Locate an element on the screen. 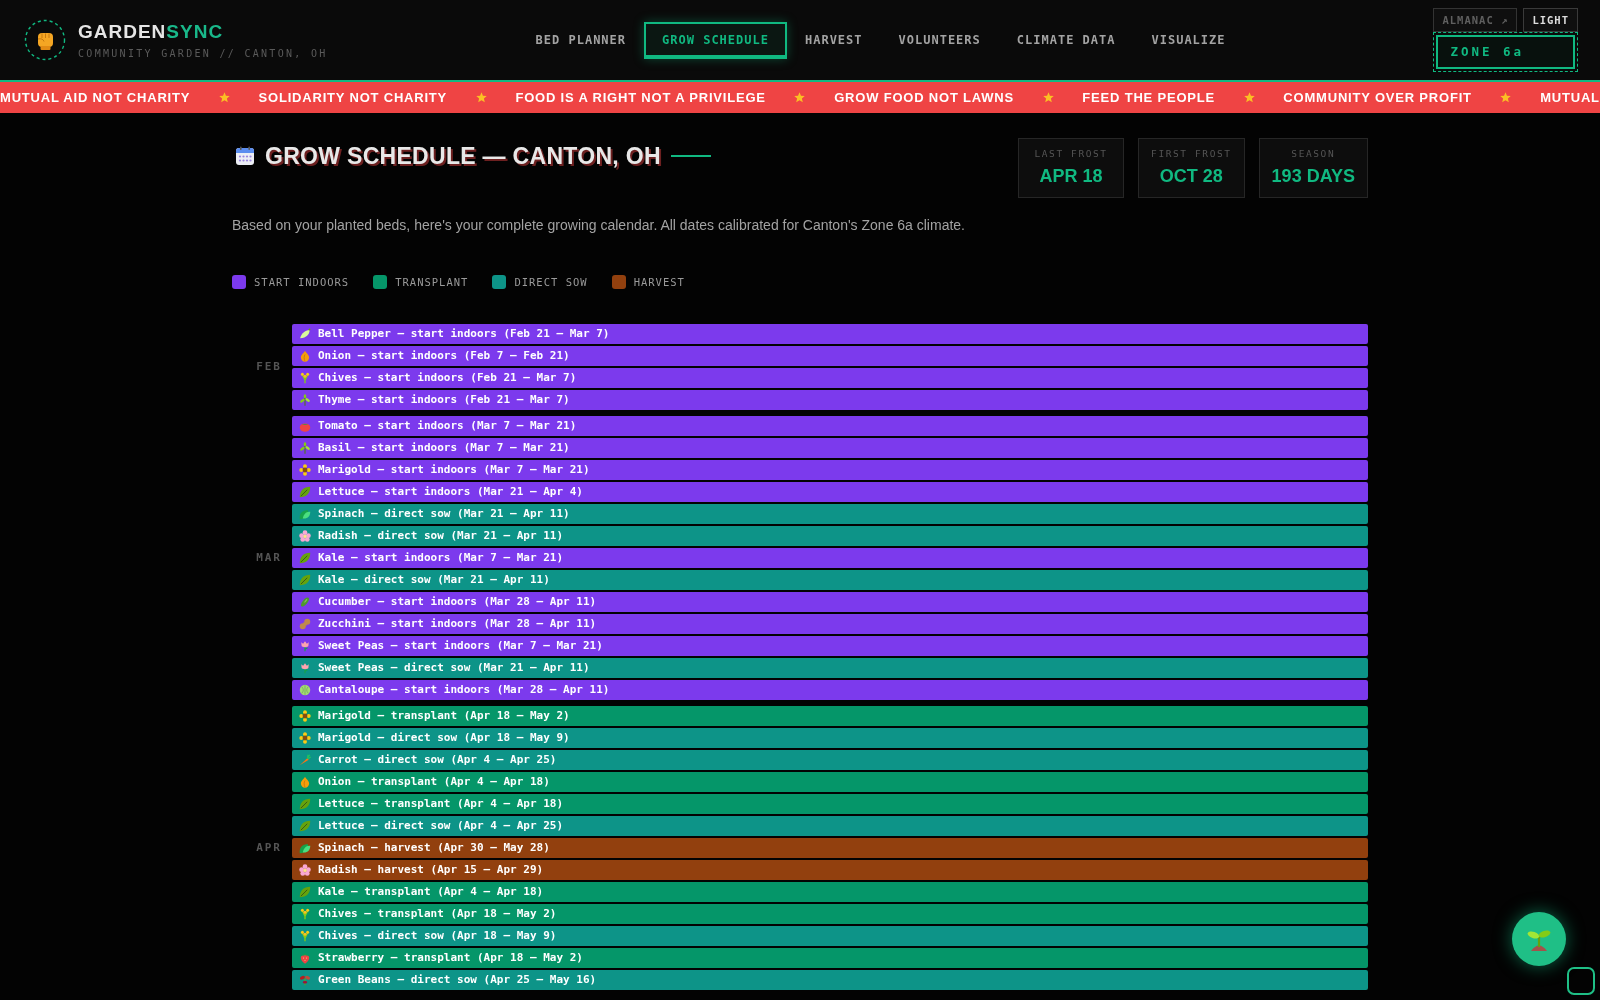  schedule-label: Kale — start indoors (Mar 7 — Mar 21) is located at coordinates (441, 558).